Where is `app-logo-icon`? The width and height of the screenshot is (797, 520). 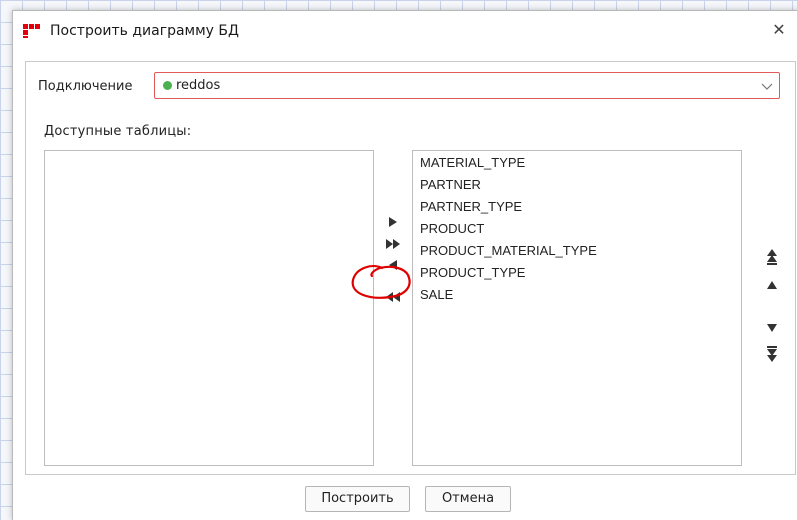 app-logo-icon is located at coordinates (31, 31).